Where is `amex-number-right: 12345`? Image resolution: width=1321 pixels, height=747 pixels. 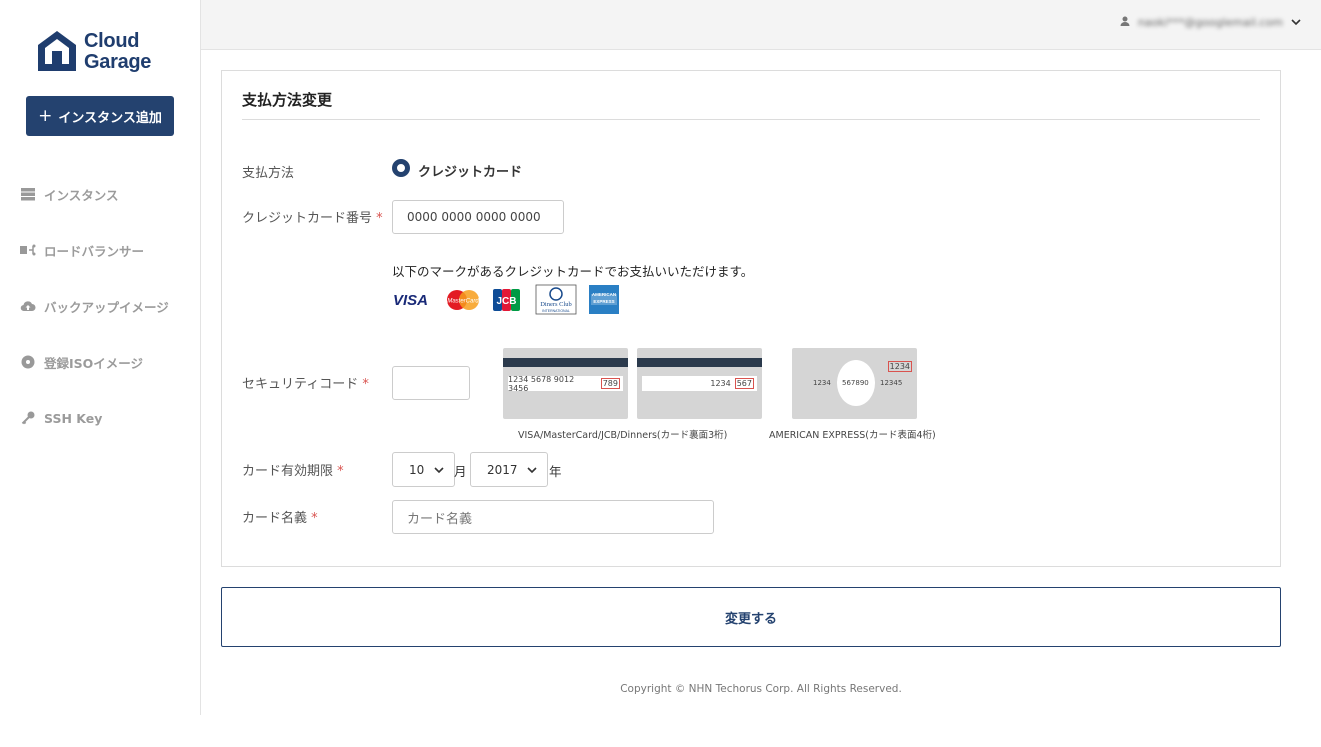 amex-number-right: 12345 is located at coordinates (891, 383).